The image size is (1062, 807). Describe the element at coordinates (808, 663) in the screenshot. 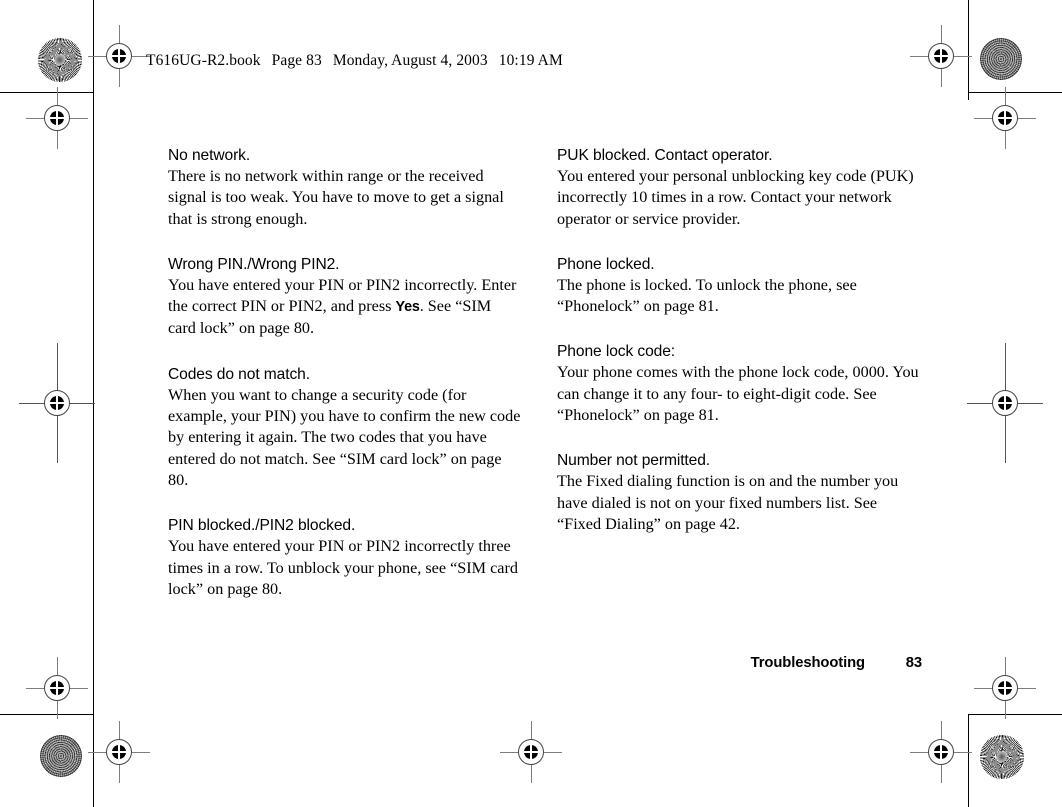

I see `footer-chapter-title: Troubleshooting` at that location.